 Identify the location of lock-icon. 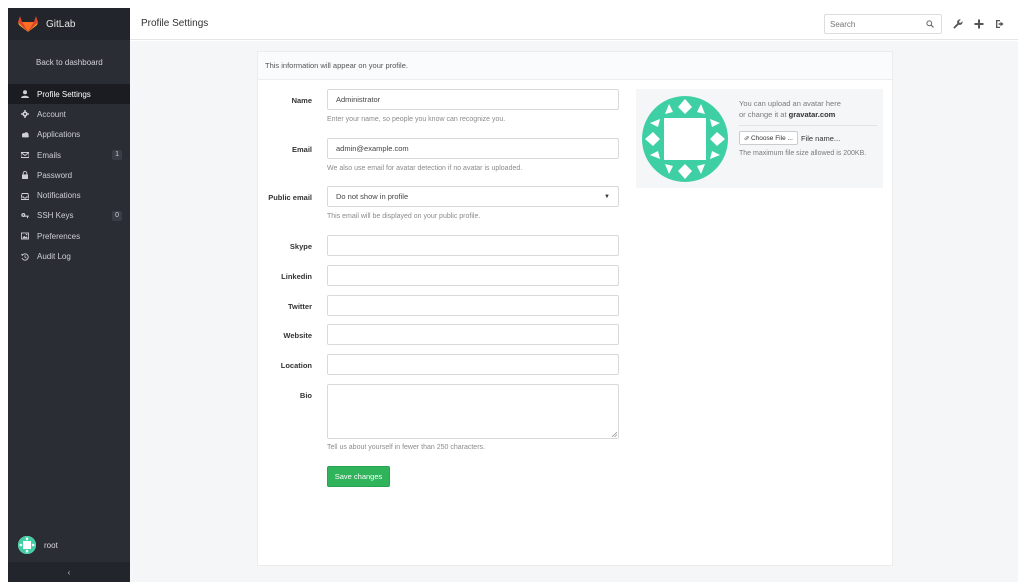
(24, 175).